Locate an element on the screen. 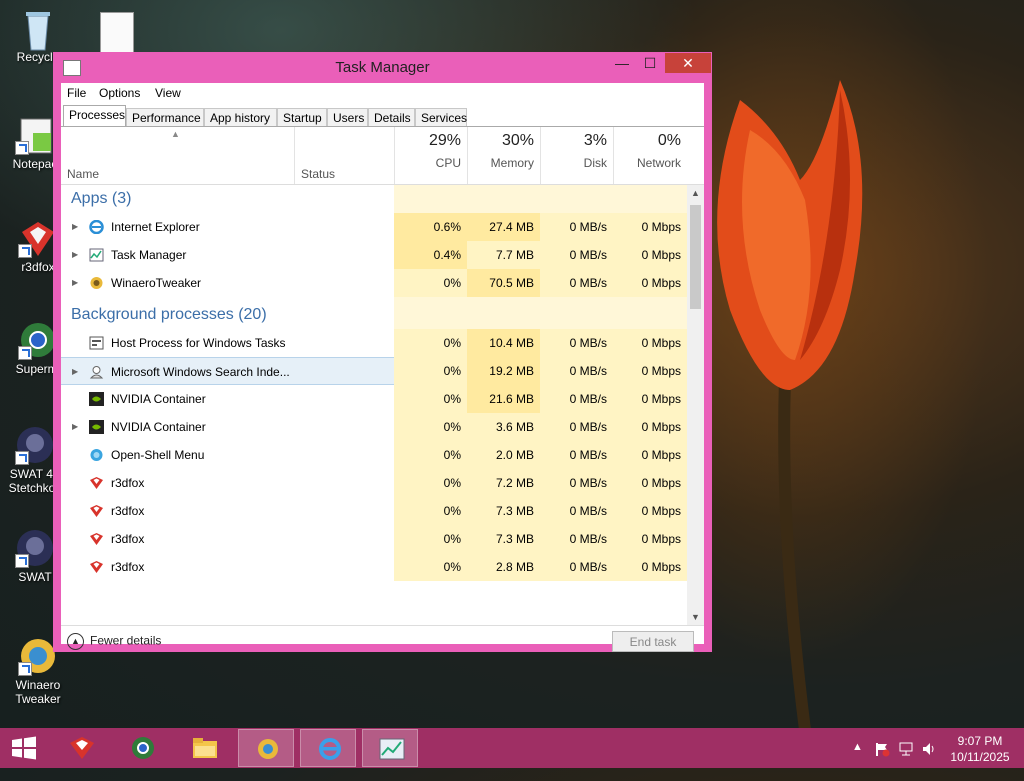 The width and height of the screenshot is (1024, 781). tab-startup: Startup is located at coordinates (302, 117).